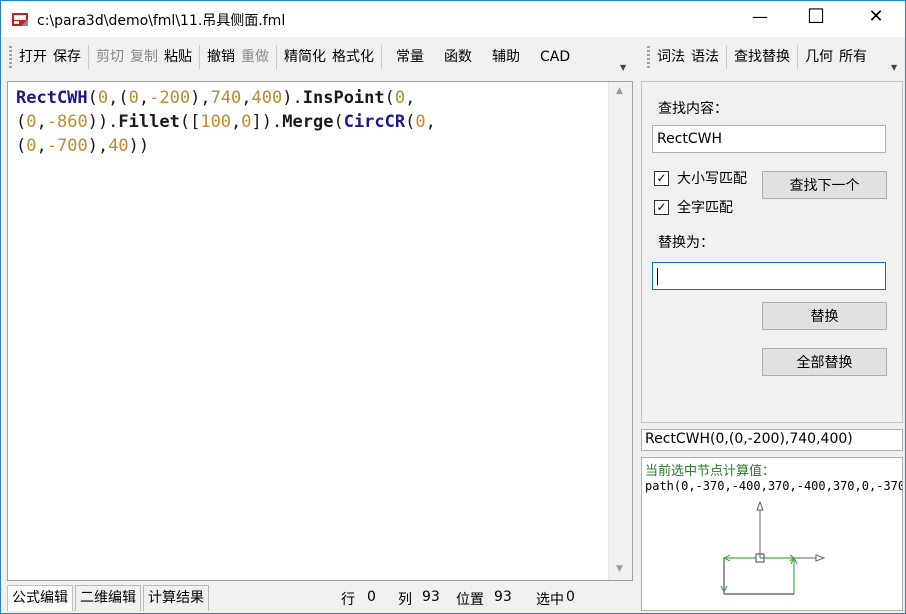 The height and width of the screenshot is (614, 906). I want to click on code-token: -700, so click(67, 146).